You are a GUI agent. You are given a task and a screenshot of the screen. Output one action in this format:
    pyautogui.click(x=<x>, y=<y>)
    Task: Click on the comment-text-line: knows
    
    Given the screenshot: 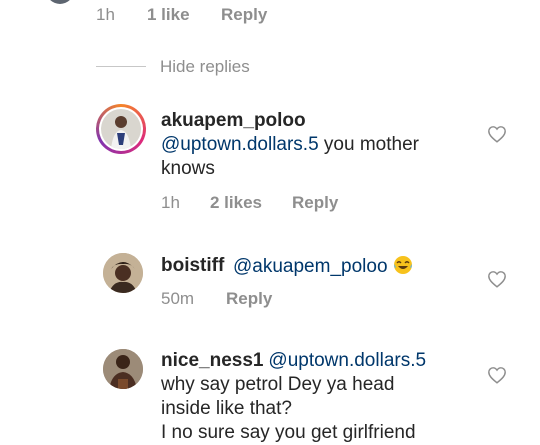 What is the action you would take?
    pyautogui.click(x=188, y=168)
    